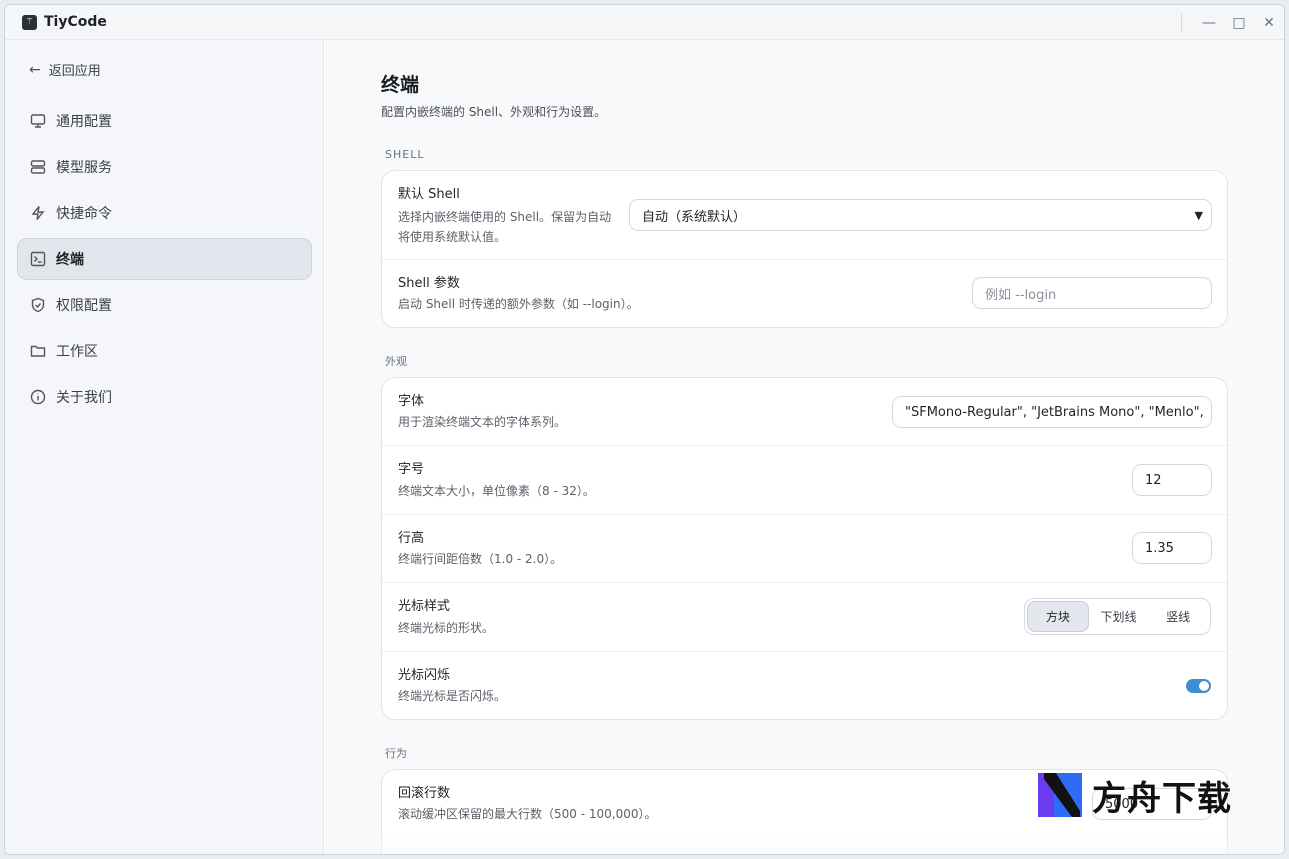  Describe the element at coordinates (74, 71) in the screenshot. I see `back-label: 返回应用` at that location.